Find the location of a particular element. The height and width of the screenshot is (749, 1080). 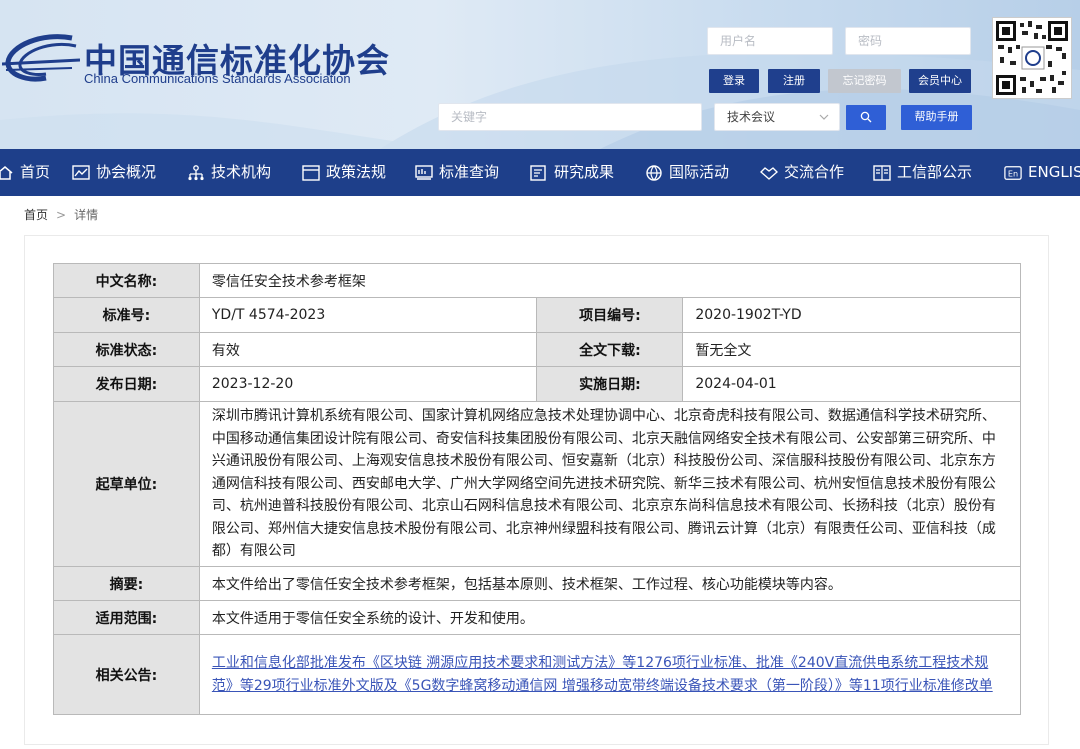

breadcrumb-home: 首页 is located at coordinates (36, 215).